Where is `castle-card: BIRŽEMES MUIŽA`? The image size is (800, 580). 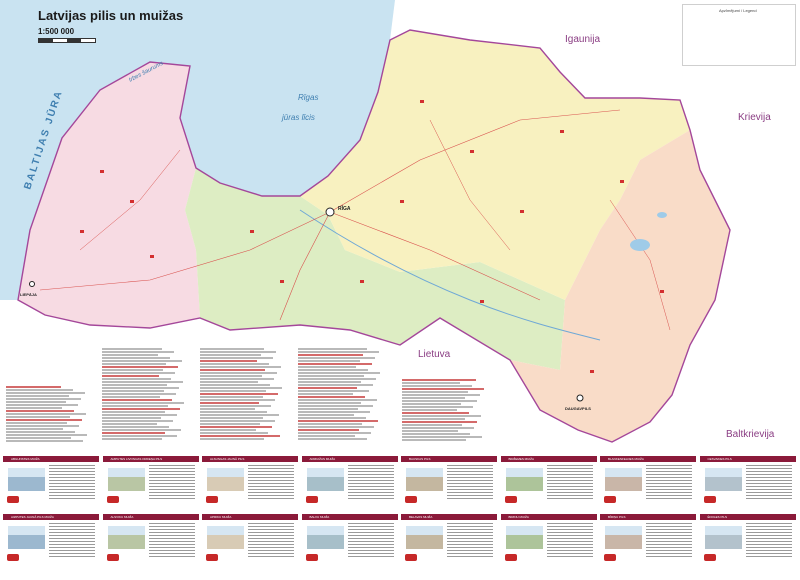
castle-card: BIRŽEMES MUIŽA is located at coordinates (548, 482).